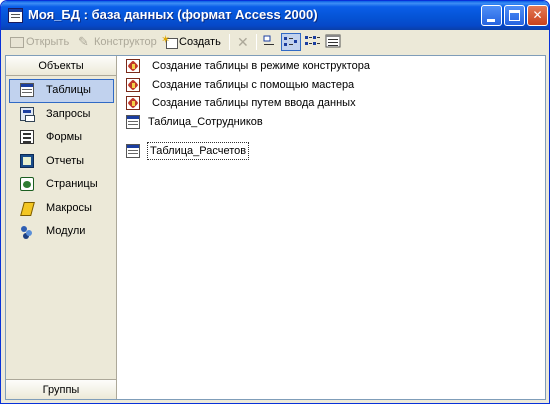  I want to click on objects-item-label: Формы, so click(64, 137).